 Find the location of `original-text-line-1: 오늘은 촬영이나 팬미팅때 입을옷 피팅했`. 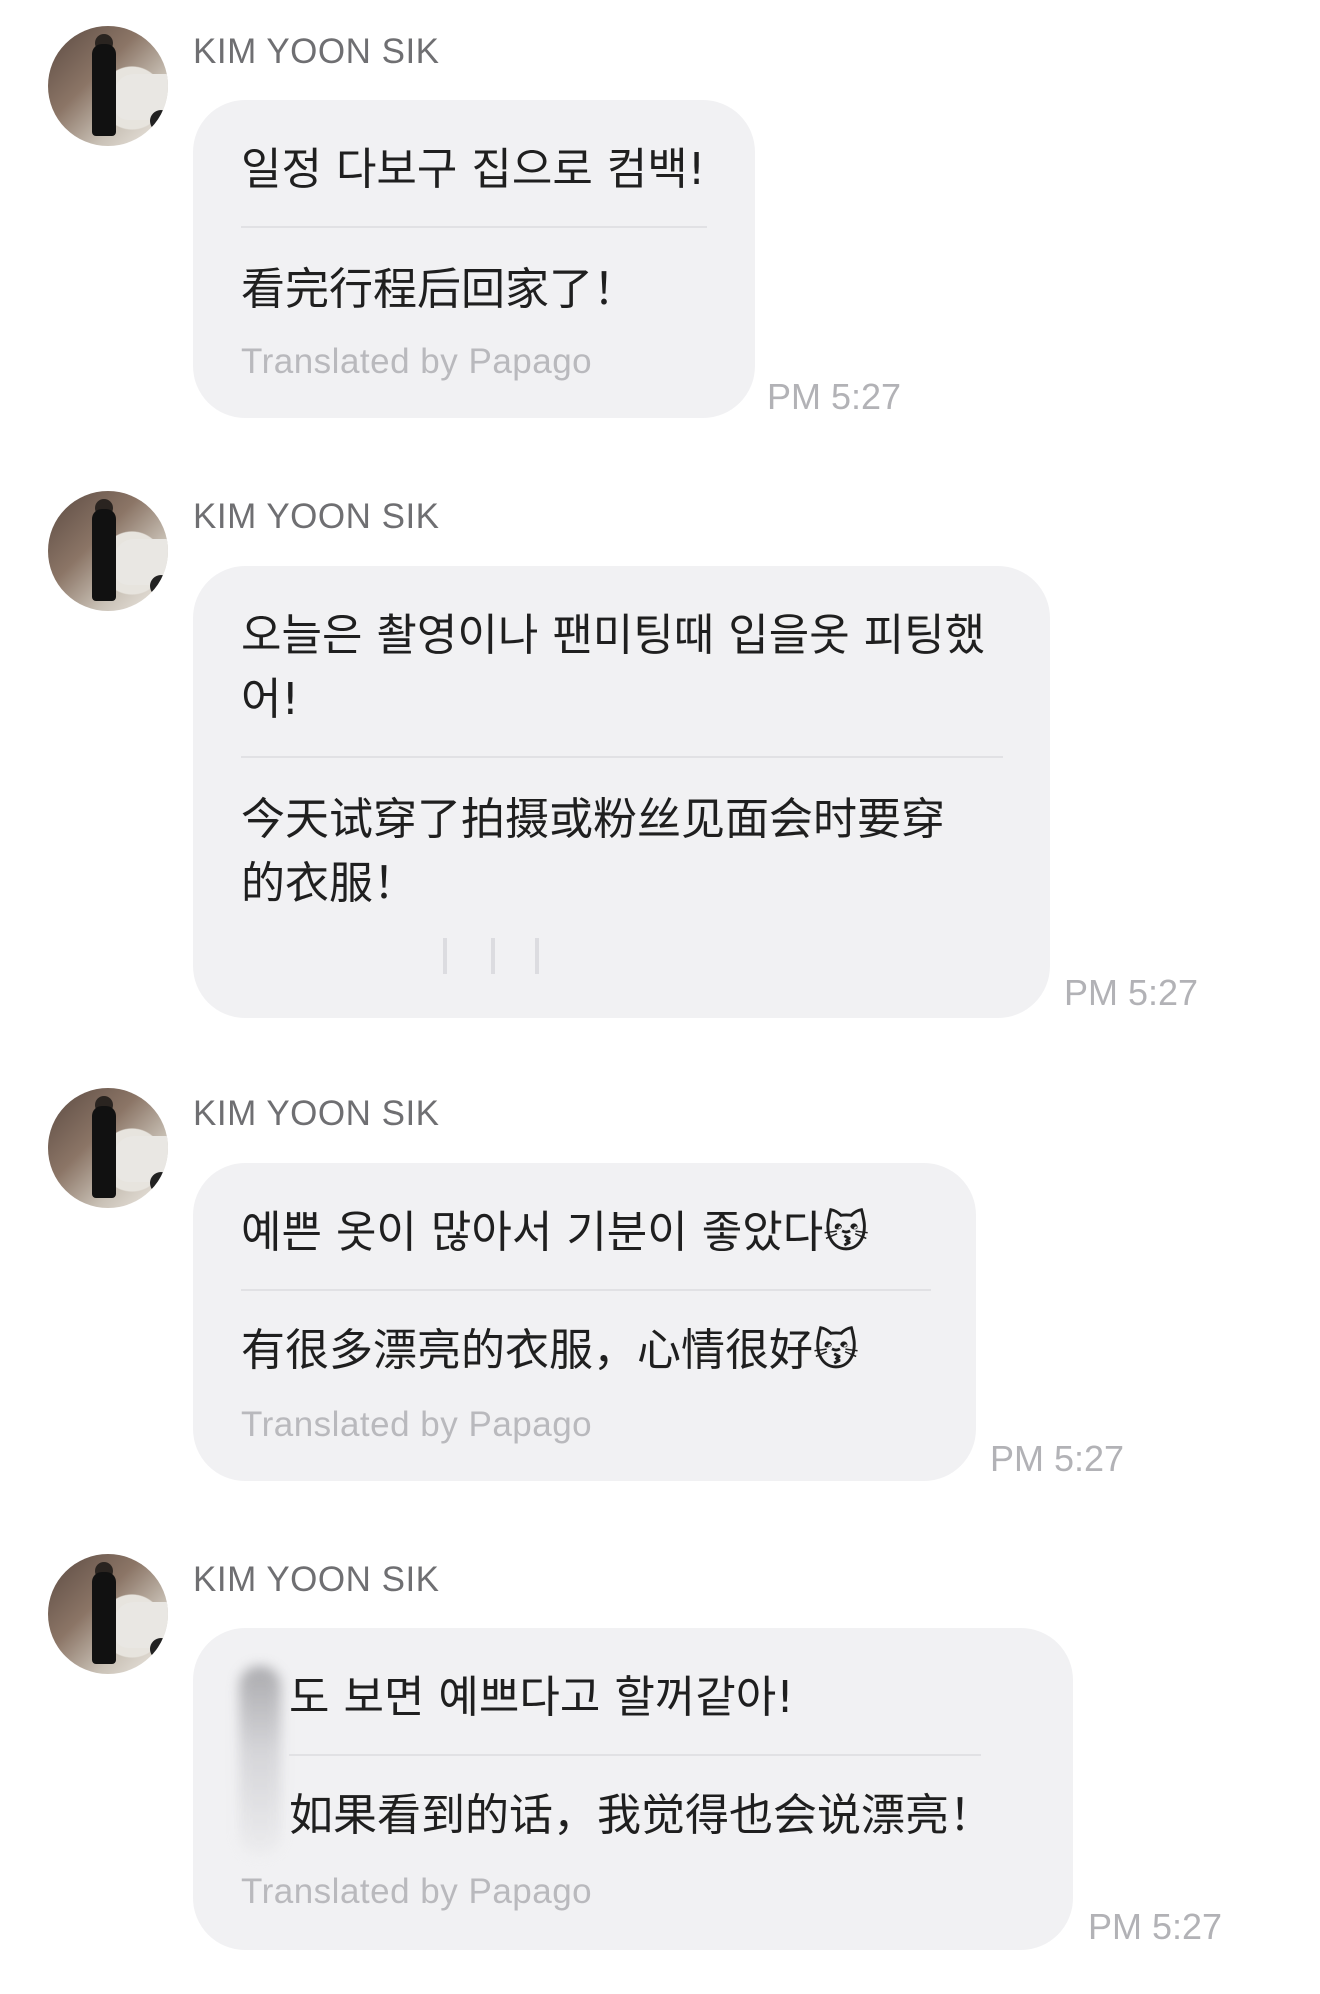

original-text-line-1: 오늘은 촬영이나 팬미팅때 입을옷 피팅했 is located at coordinates (613, 635).